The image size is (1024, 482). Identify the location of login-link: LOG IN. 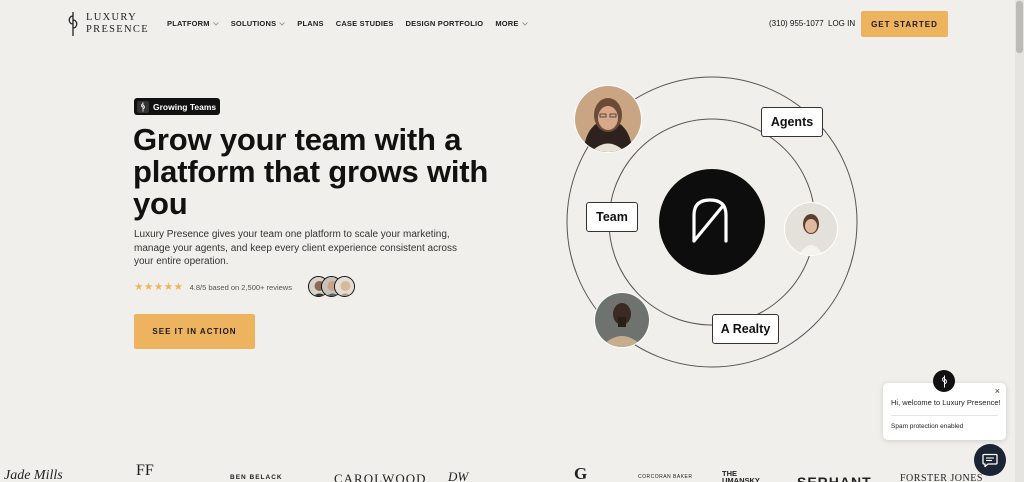
(841, 23).